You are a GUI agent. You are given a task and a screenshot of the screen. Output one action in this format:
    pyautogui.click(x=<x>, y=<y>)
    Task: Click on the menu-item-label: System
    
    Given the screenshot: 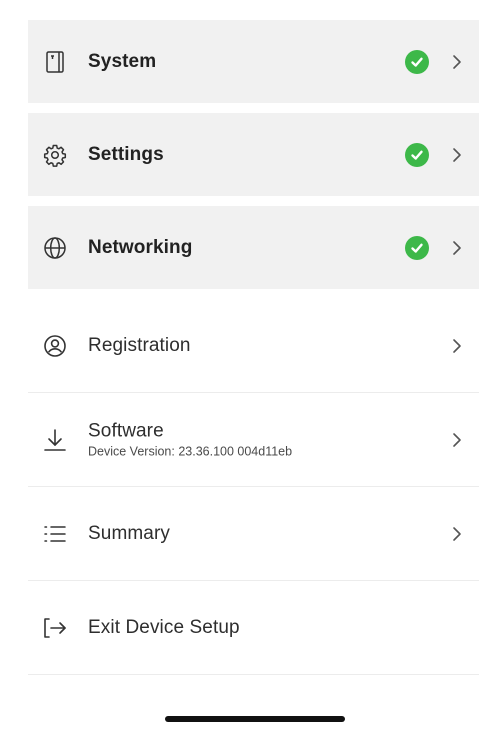 What is the action you would take?
    pyautogui.click(x=122, y=61)
    